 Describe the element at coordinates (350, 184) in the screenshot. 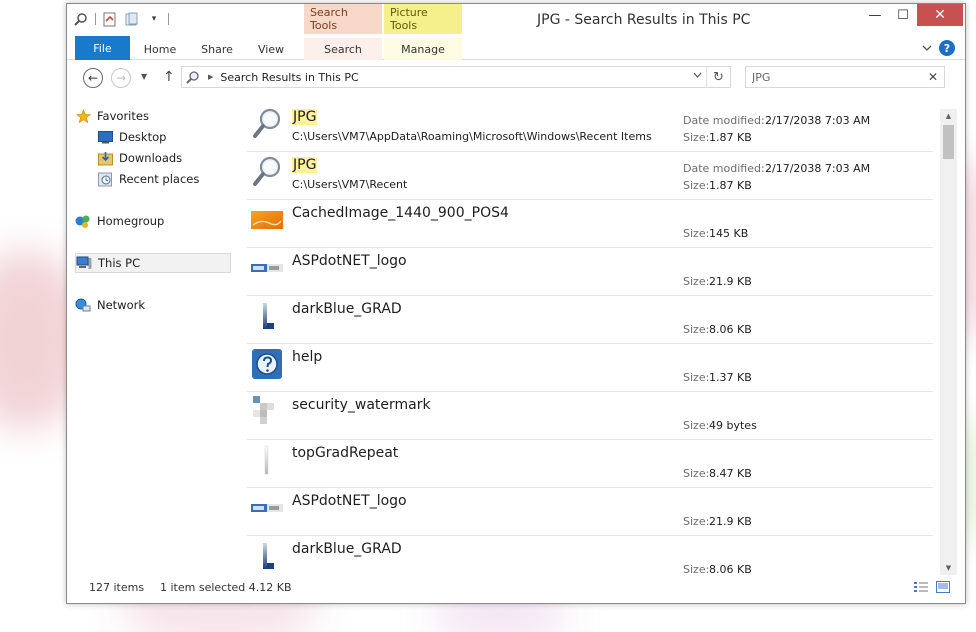

I see `file-path: C:\Users\VM7\Recent` at that location.